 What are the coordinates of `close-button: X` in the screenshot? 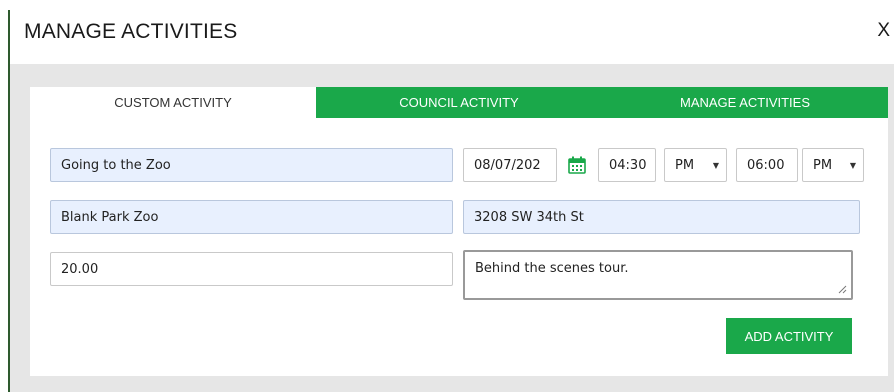 It's located at (883, 31).